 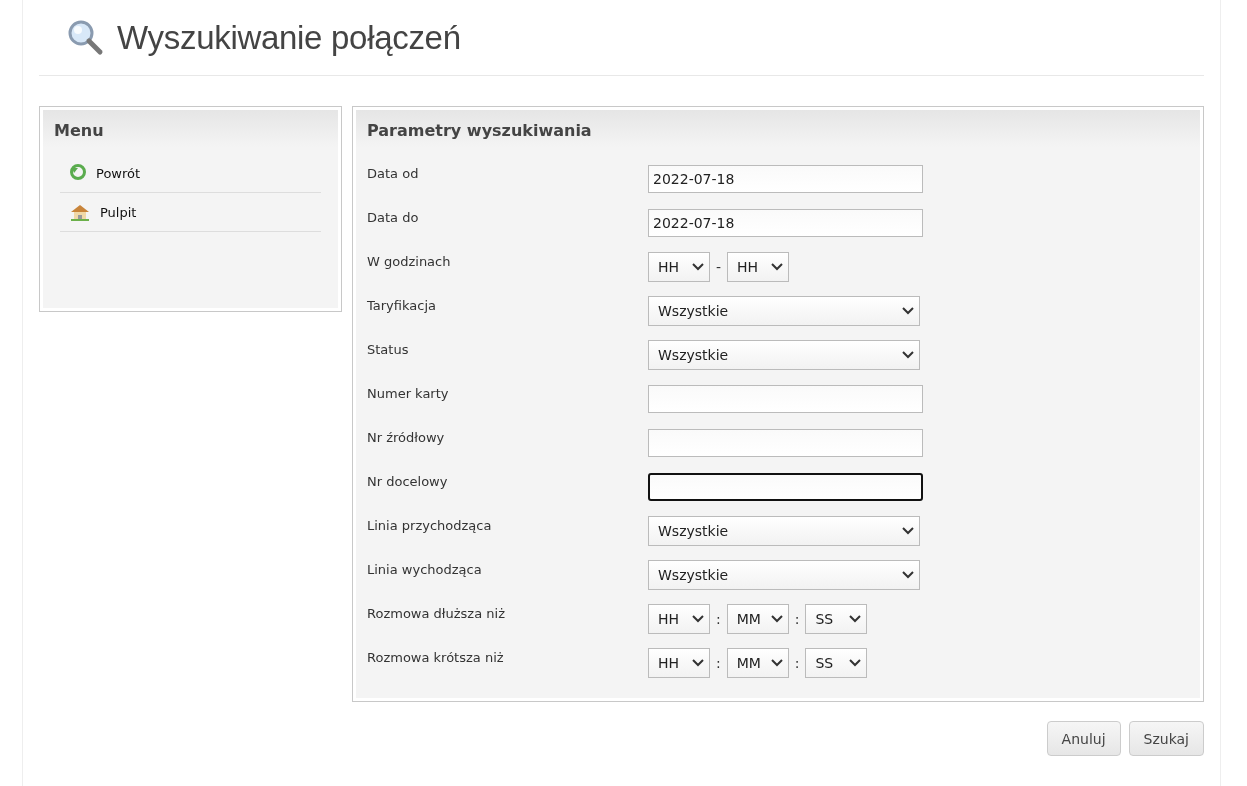 I want to click on action-button: Anuluj, so click(x=1083, y=738).